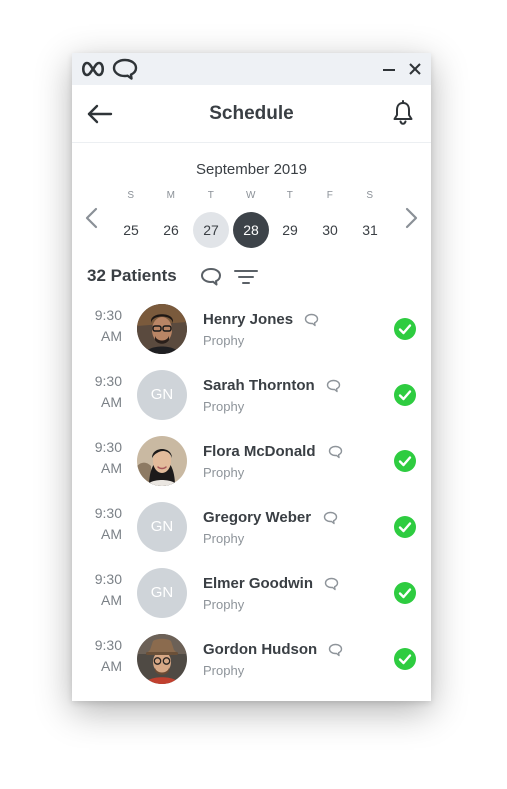  What do you see at coordinates (246, 277) in the screenshot?
I see `filter-icon` at bounding box center [246, 277].